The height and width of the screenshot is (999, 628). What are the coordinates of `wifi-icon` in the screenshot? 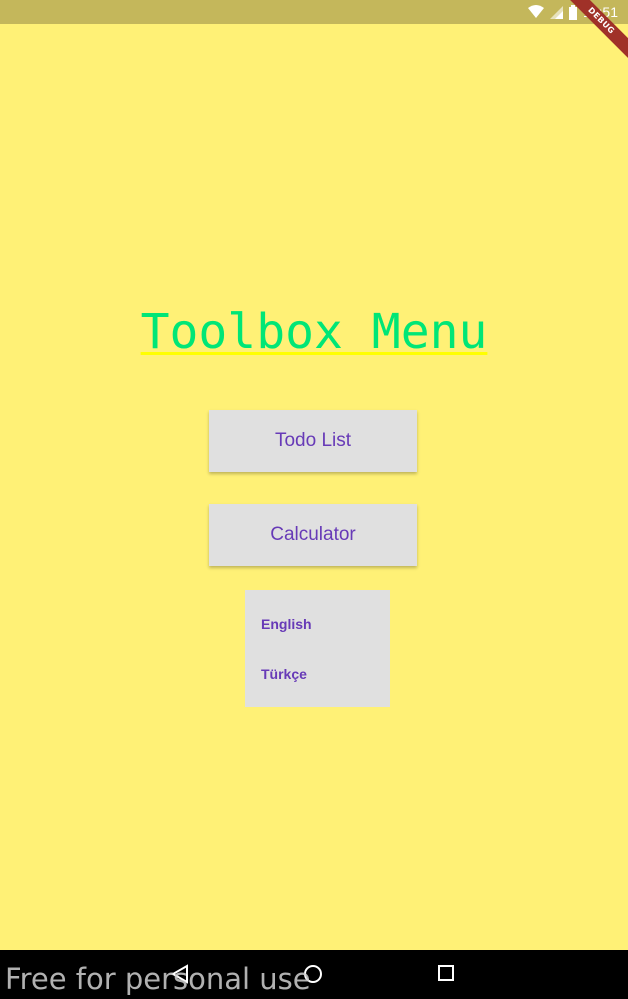 It's located at (535, 12).